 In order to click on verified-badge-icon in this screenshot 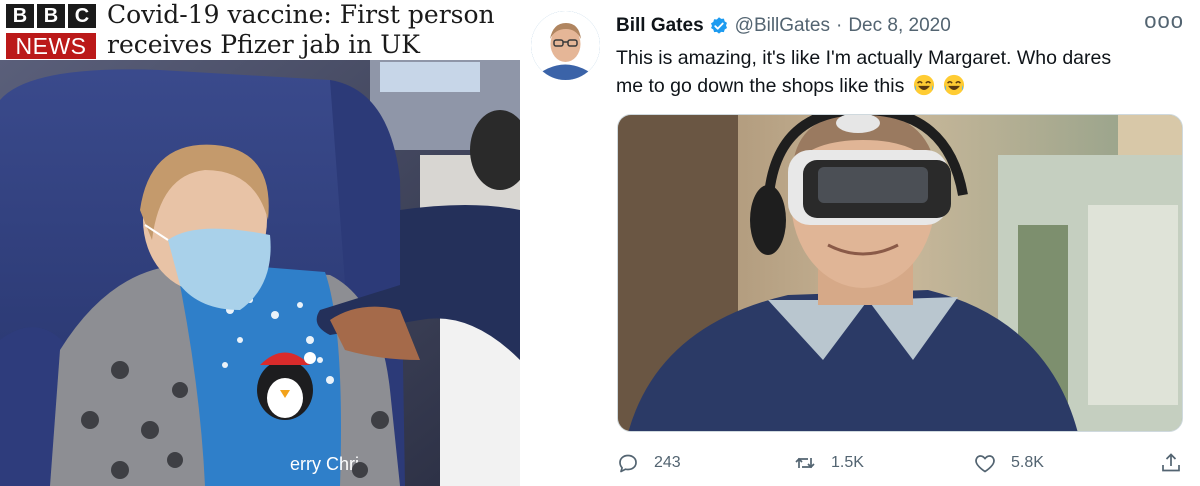, I will do `click(718, 25)`.